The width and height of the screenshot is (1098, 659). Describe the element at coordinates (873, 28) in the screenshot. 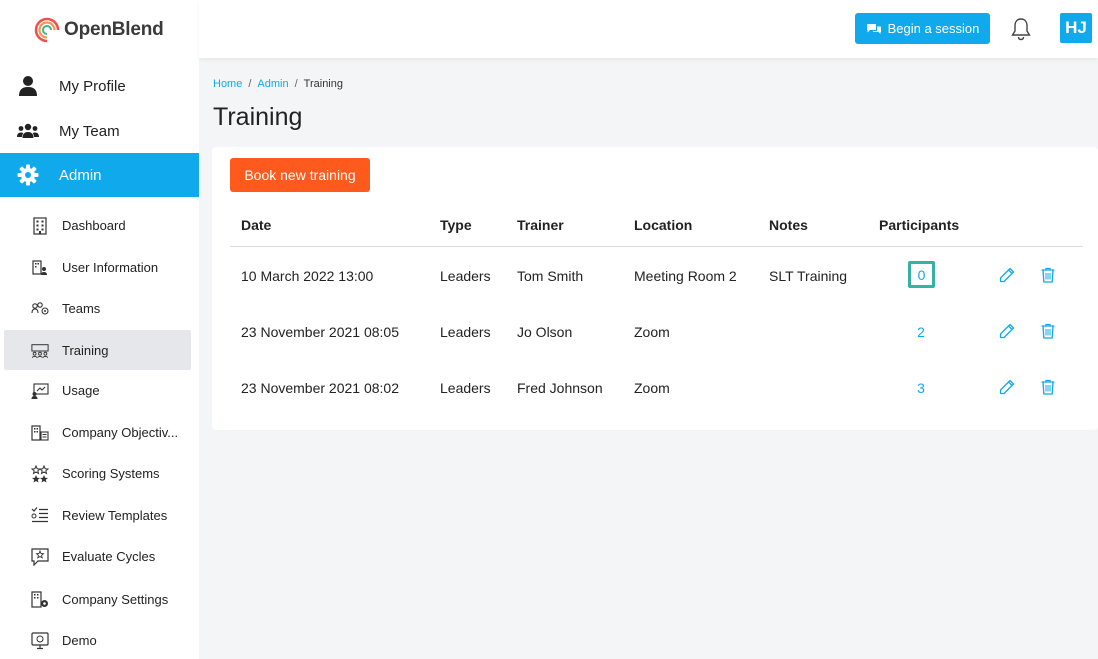

I see `chat-icon` at that location.